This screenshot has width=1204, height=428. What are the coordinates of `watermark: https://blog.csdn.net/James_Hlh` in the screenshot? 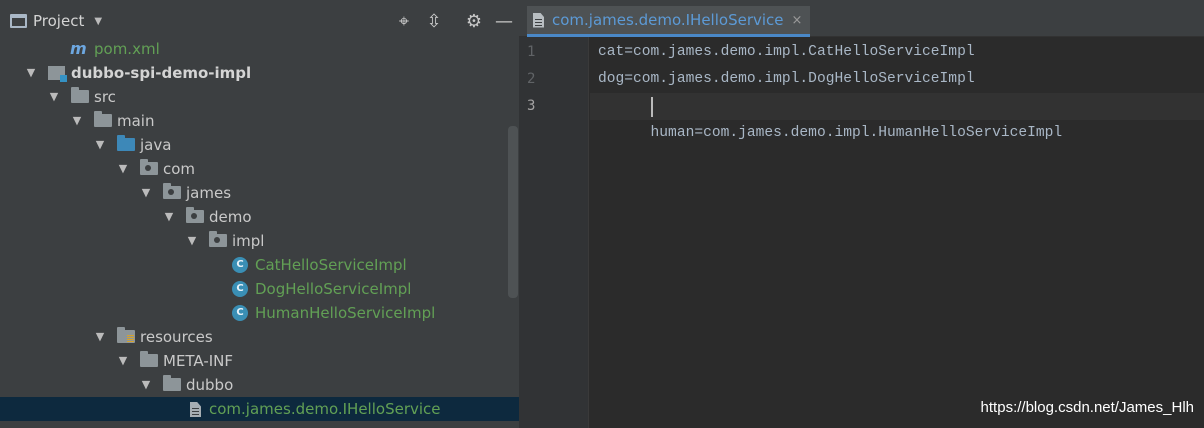 It's located at (1087, 407).